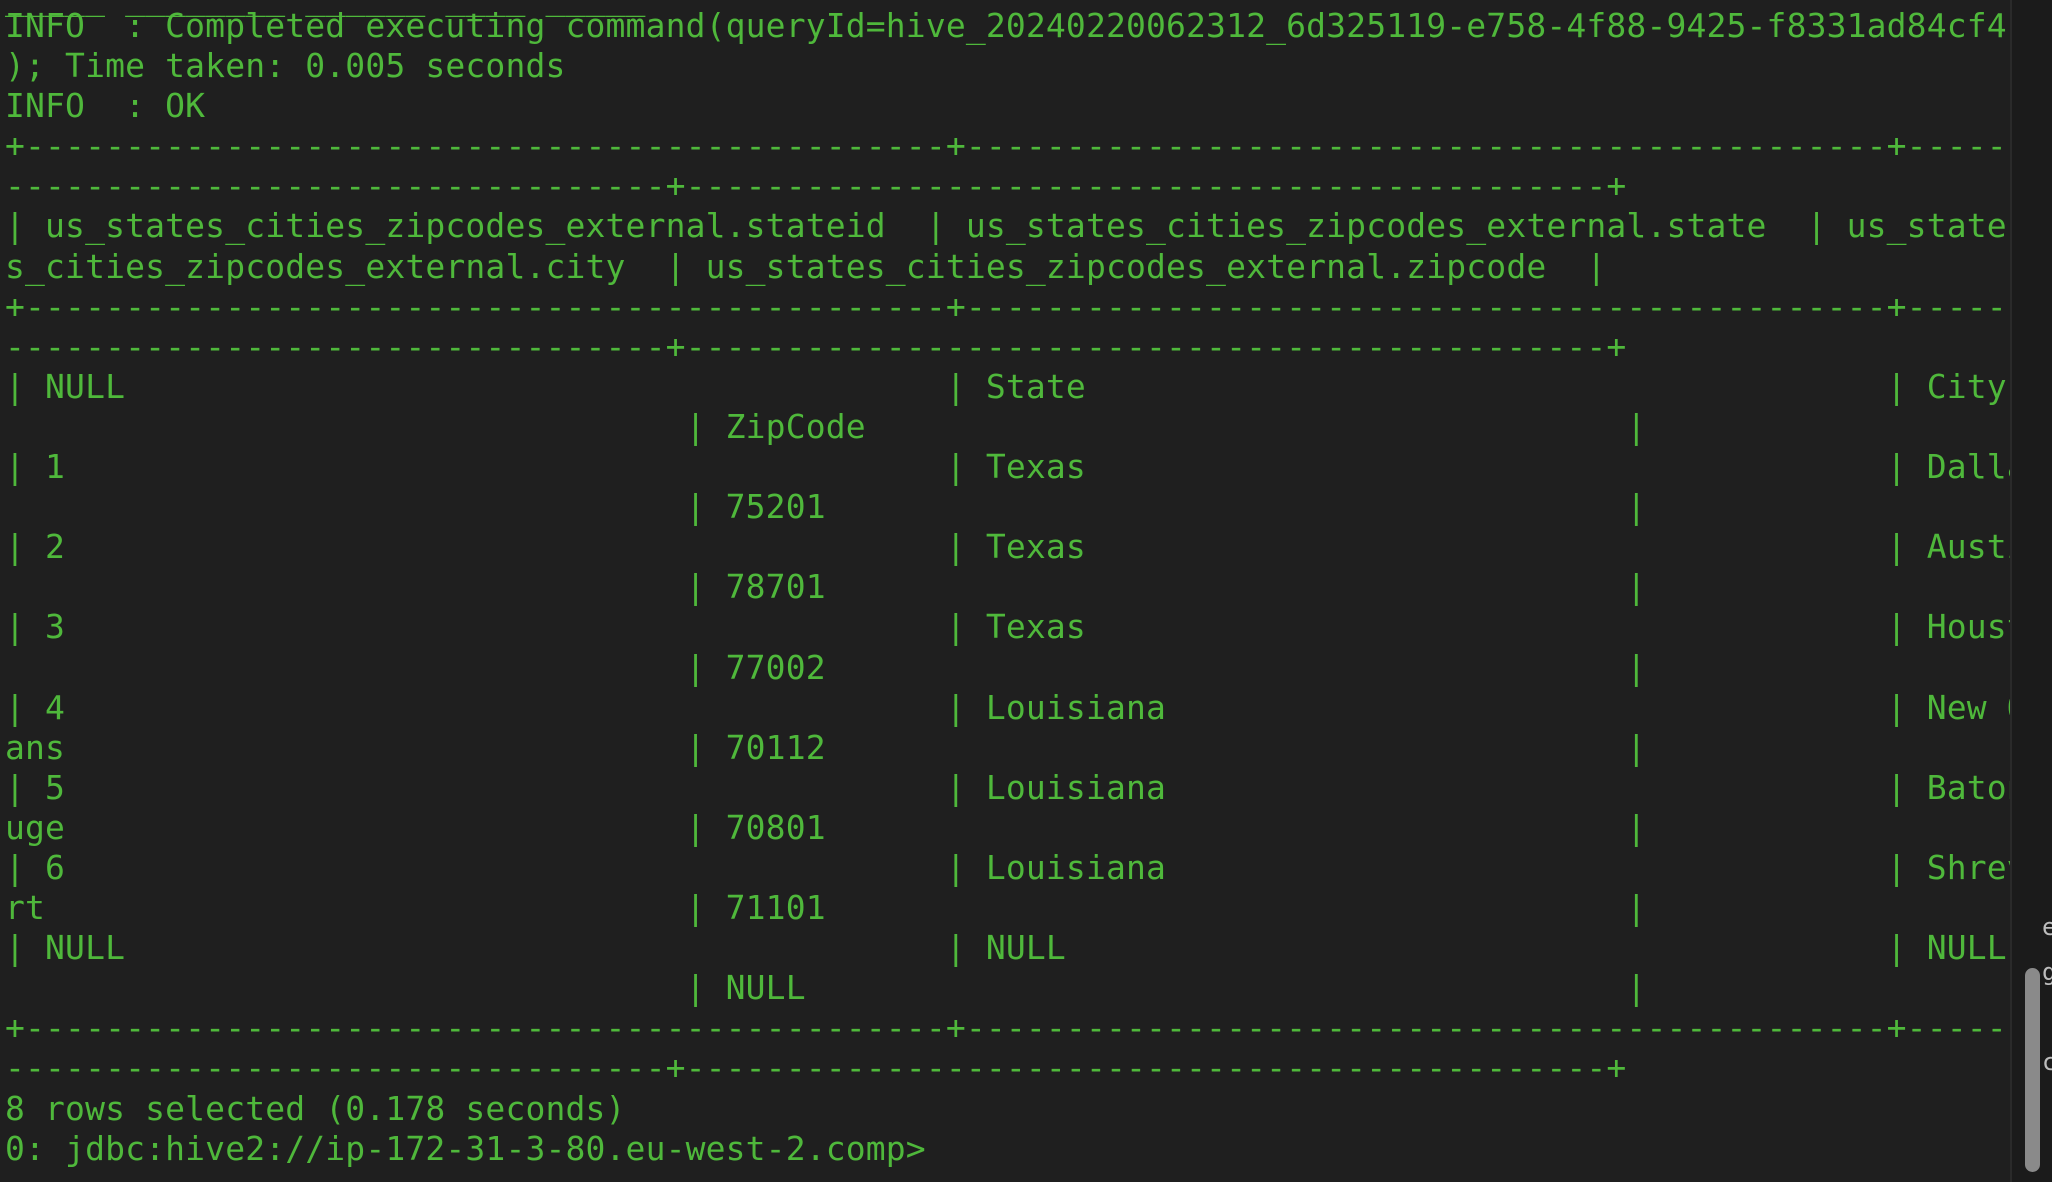  What do you see at coordinates (826, 507) in the screenshot?
I see `table-row-wrap: | 75201 |` at bounding box center [826, 507].